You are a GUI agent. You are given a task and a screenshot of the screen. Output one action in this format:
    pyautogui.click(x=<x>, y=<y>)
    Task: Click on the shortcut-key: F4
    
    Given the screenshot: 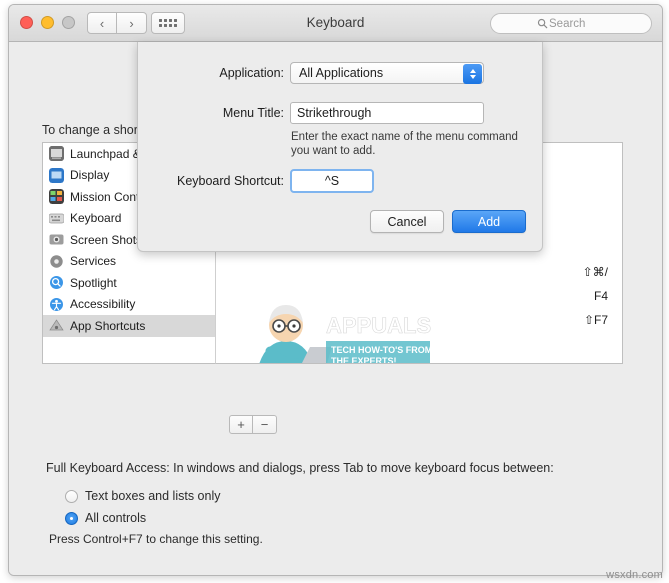 What is the action you would take?
    pyautogui.click(x=600, y=296)
    